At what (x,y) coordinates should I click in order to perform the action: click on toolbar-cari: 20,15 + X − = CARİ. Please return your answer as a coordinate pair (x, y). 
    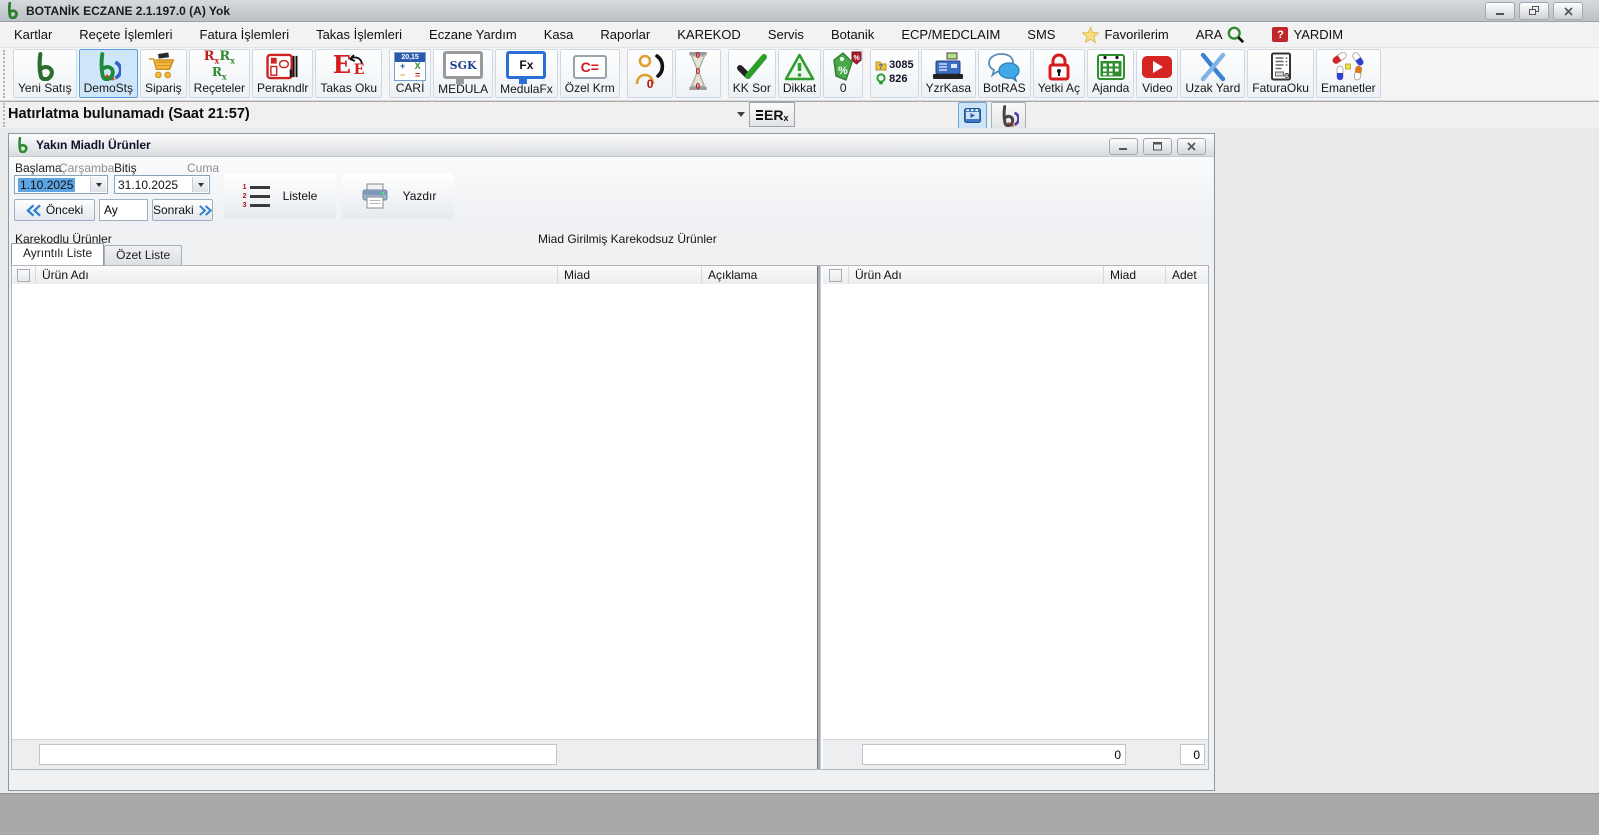
    Looking at the image, I should click on (410, 73).